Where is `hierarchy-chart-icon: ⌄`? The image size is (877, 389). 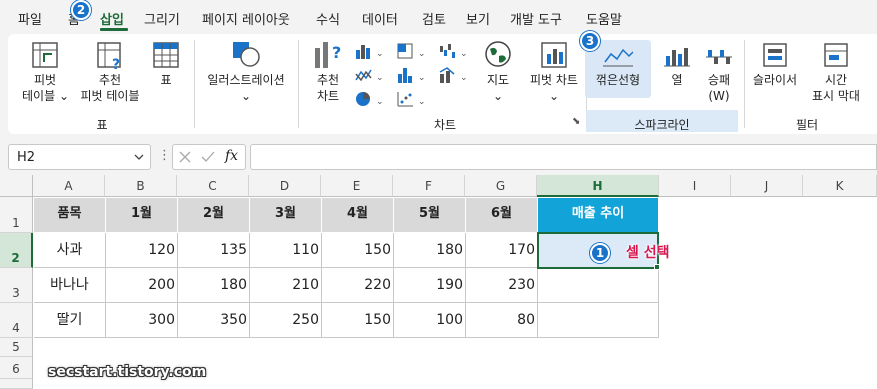
hierarchy-chart-icon: ⌄ is located at coordinates (414, 51).